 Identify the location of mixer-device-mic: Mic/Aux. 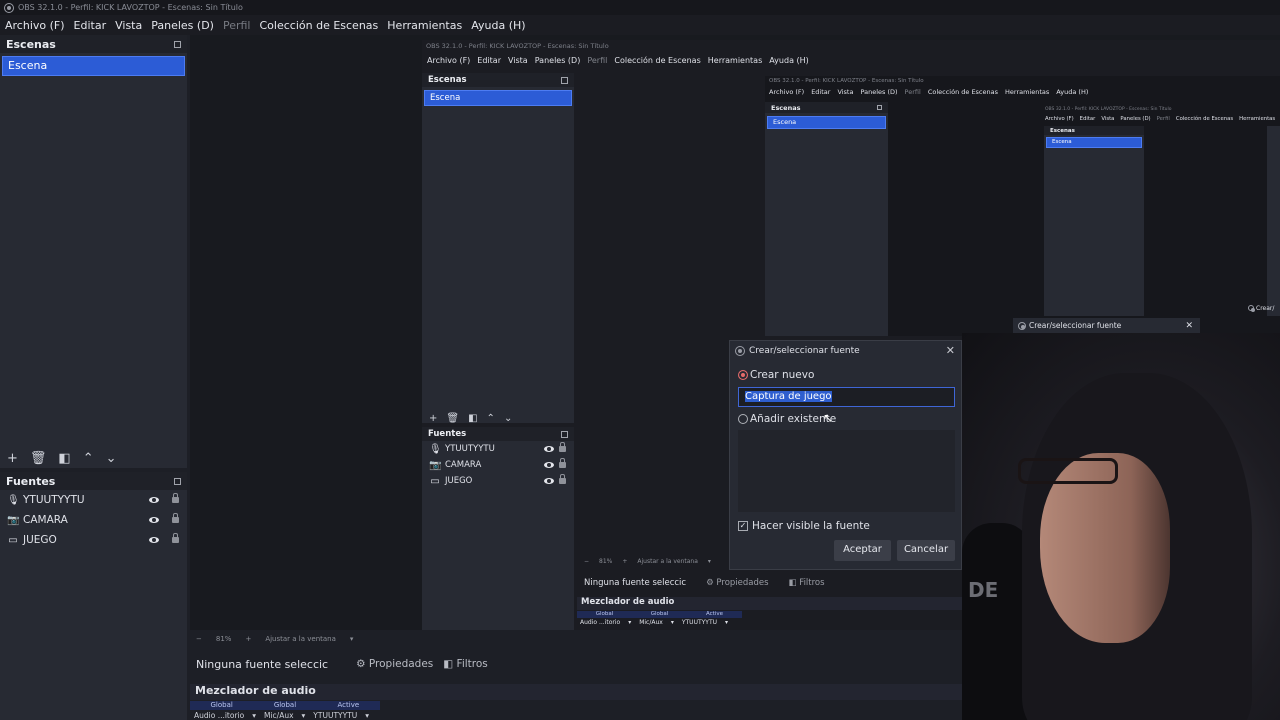
(279, 715).